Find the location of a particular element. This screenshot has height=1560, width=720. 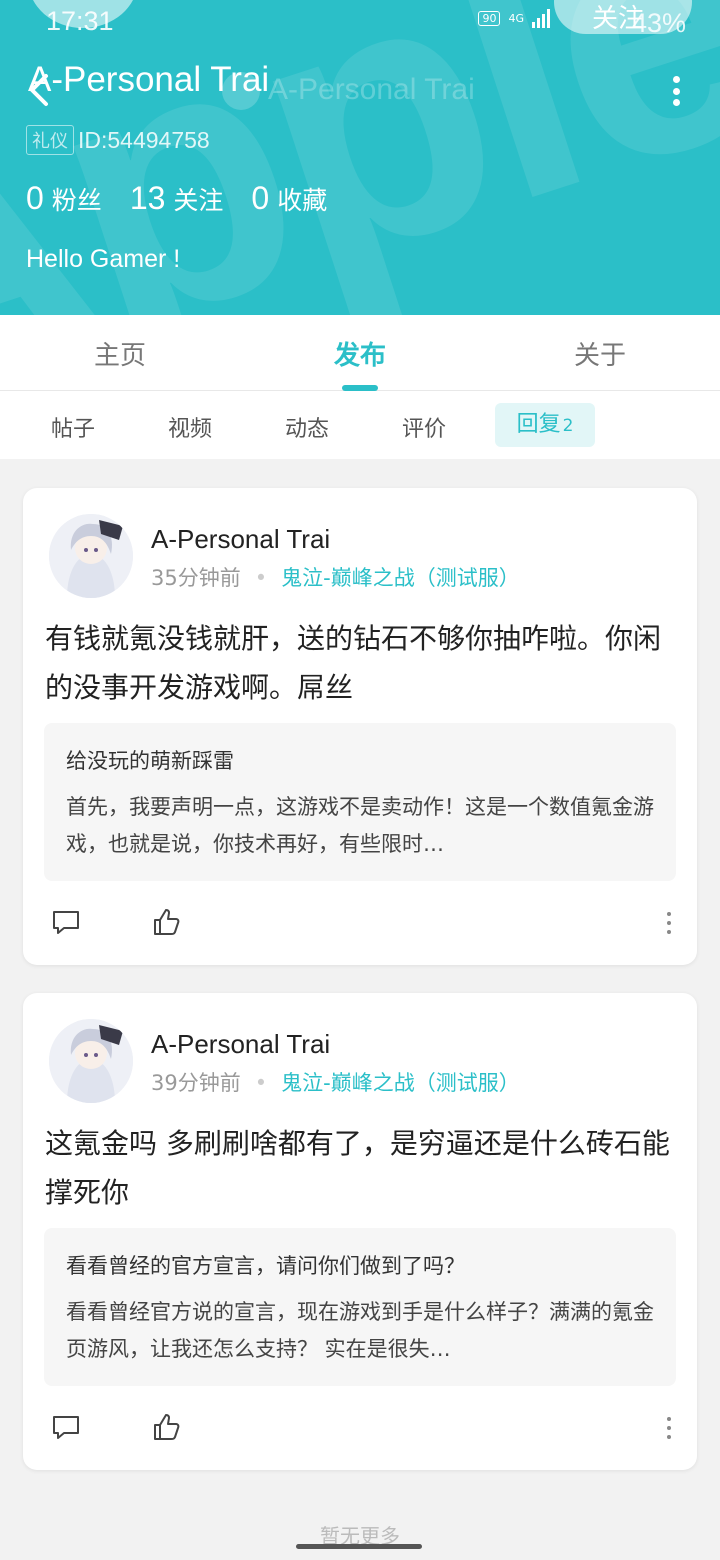

status-time: 17:31 is located at coordinates (80, 21).